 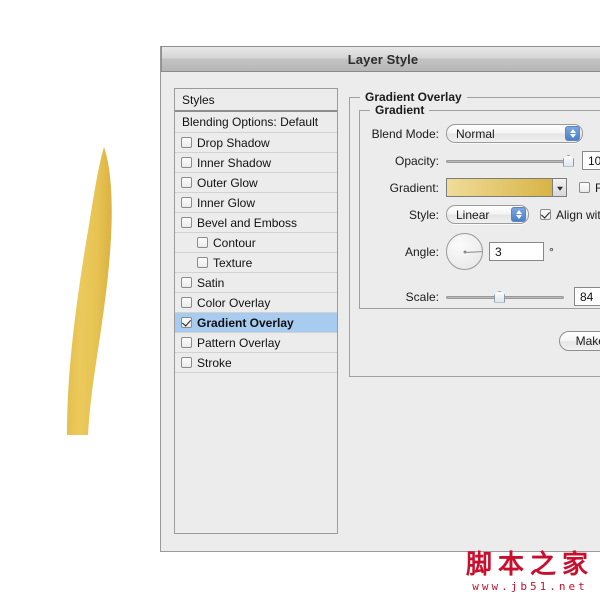 I want to click on styles-item-label: Blending Options: Default, so click(x=250, y=122).